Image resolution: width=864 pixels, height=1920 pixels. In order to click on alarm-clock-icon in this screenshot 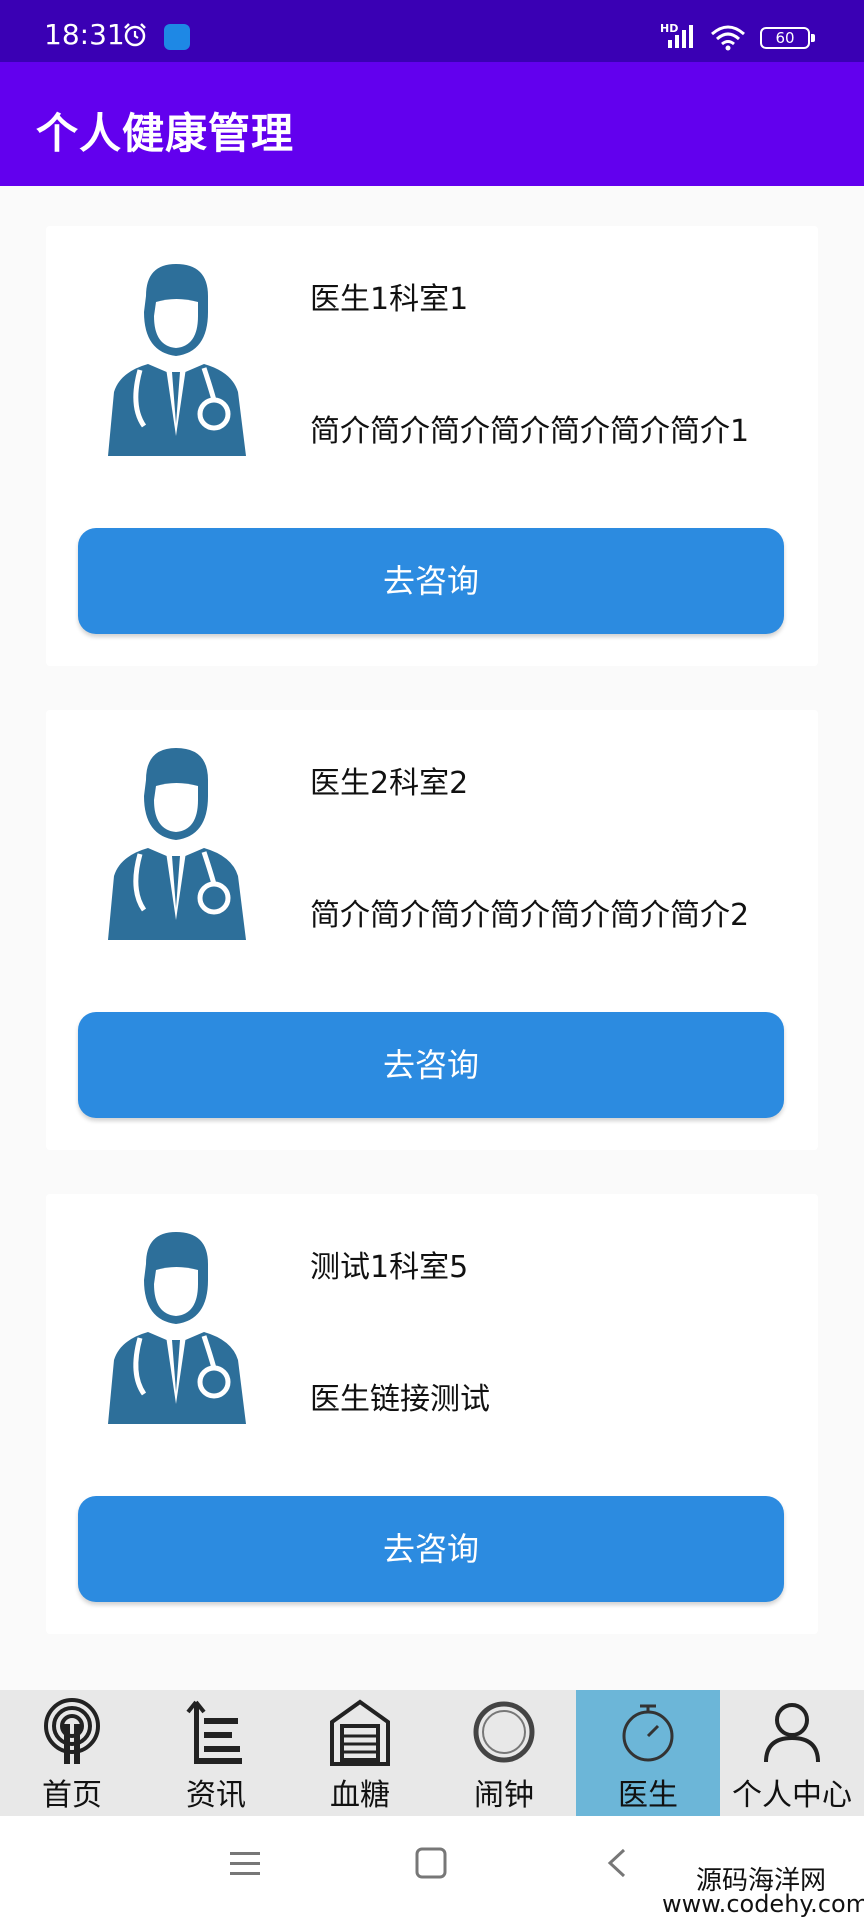, I will do `click(135, 35)`.